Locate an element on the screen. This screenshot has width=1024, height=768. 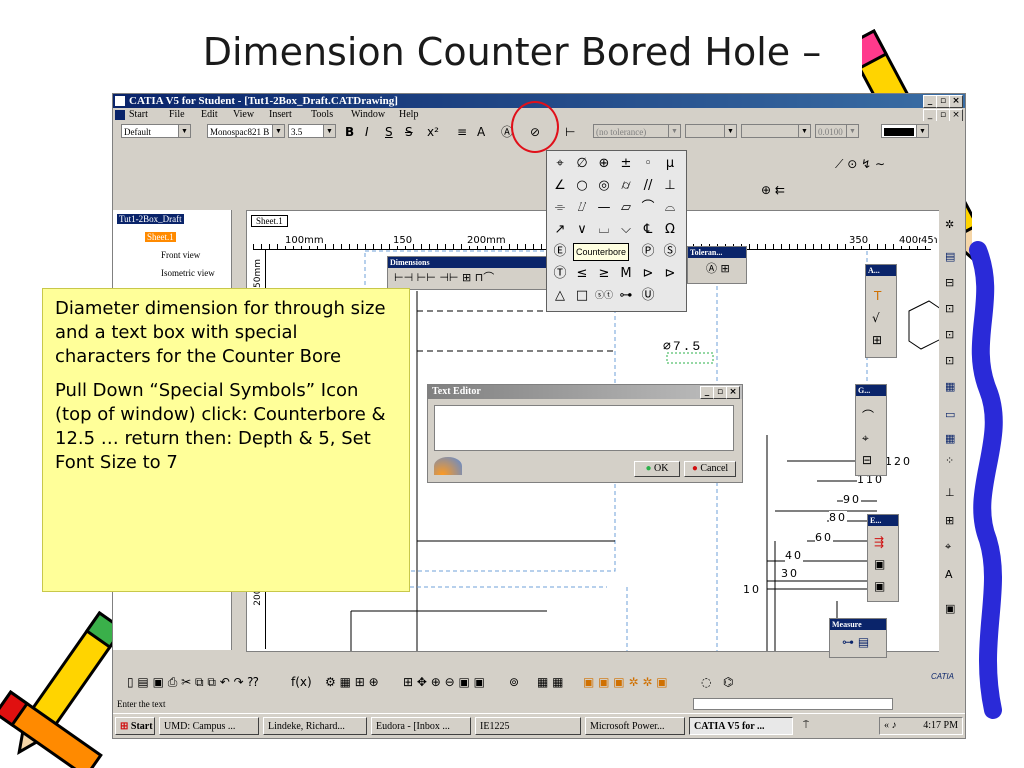
symbol-item: Ⓢ is located at coordinates (670, 252).